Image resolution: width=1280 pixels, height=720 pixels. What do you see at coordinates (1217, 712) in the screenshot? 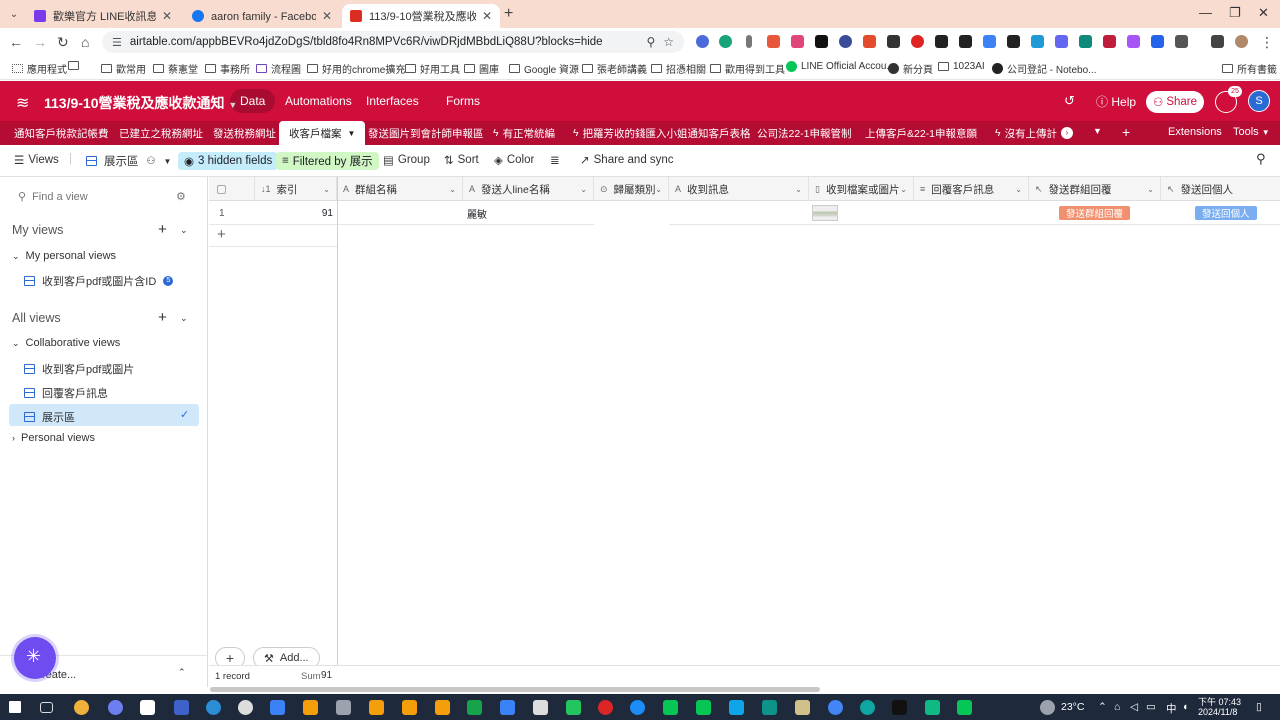
I see `clock-date: 2024/11/8` at bounding box center [1217, 712].